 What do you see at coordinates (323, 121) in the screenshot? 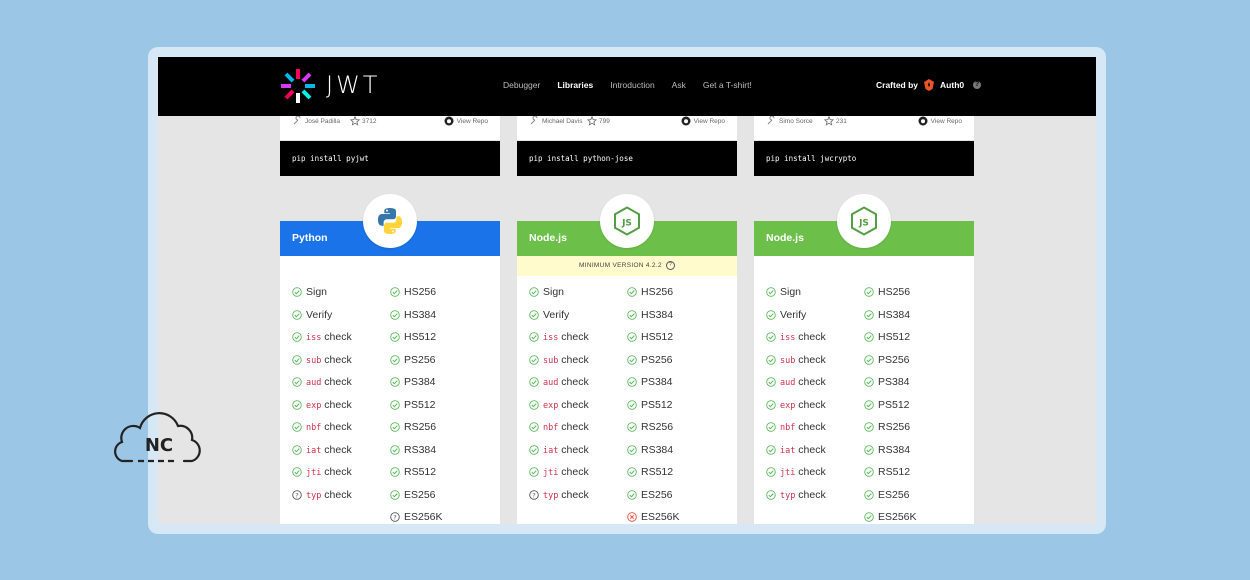
I see `author-name: José Padilla` at bounding box center [323, 121].